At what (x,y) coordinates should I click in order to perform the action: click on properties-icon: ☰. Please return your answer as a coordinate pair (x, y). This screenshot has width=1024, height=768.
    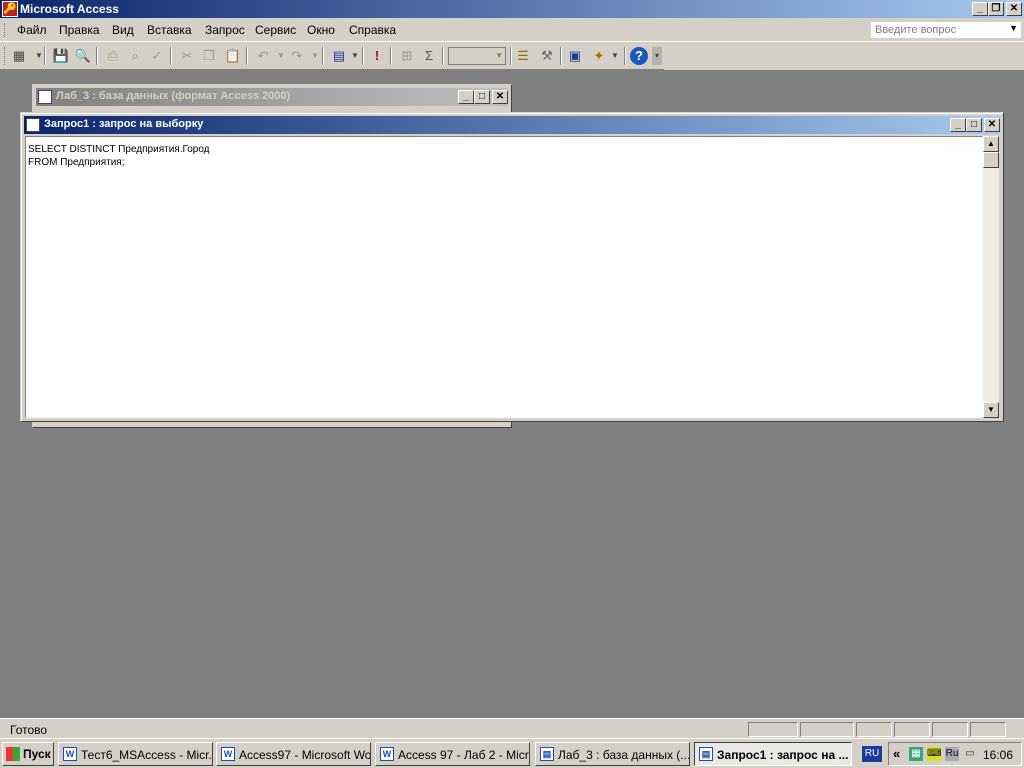
    Looking at the image, I should click on (523, 56).